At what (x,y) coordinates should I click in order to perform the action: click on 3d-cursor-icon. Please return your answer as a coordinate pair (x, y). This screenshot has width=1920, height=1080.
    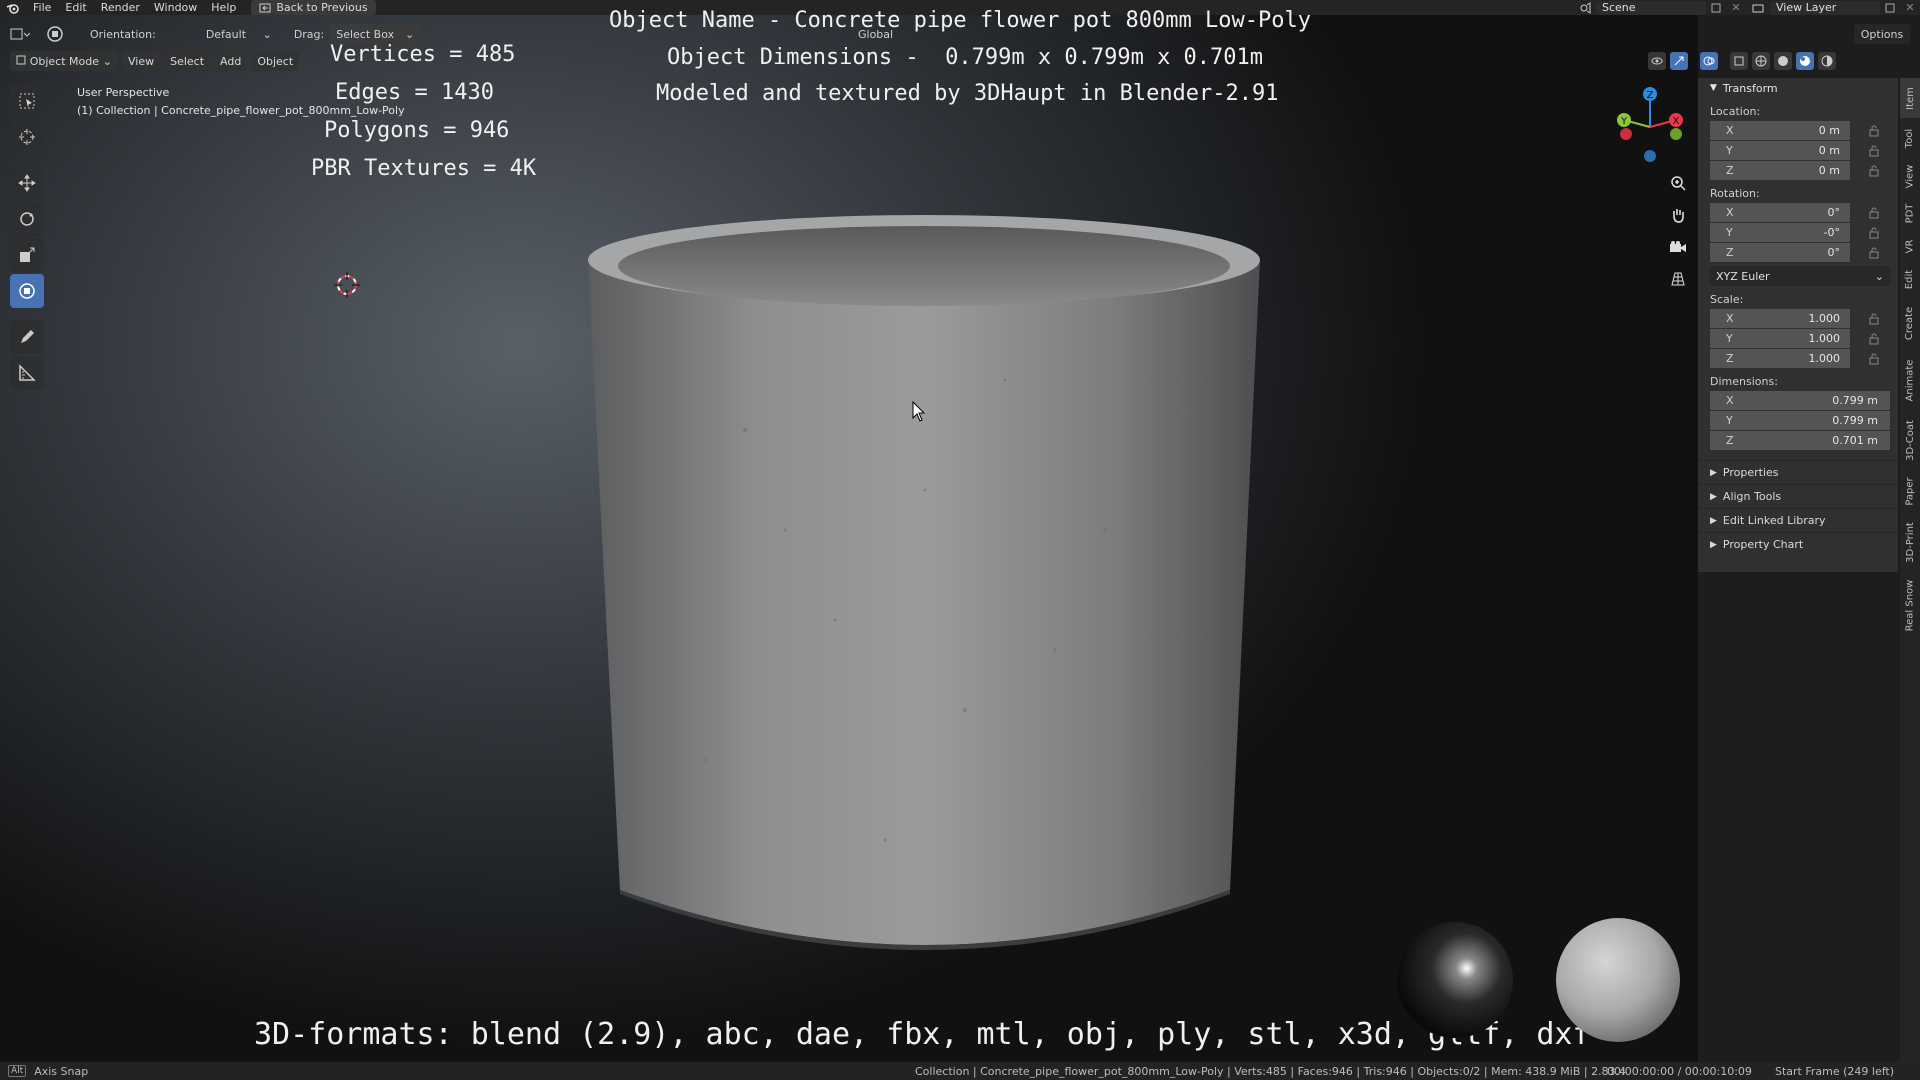
    Looking at the image, I should click on (347, 285).